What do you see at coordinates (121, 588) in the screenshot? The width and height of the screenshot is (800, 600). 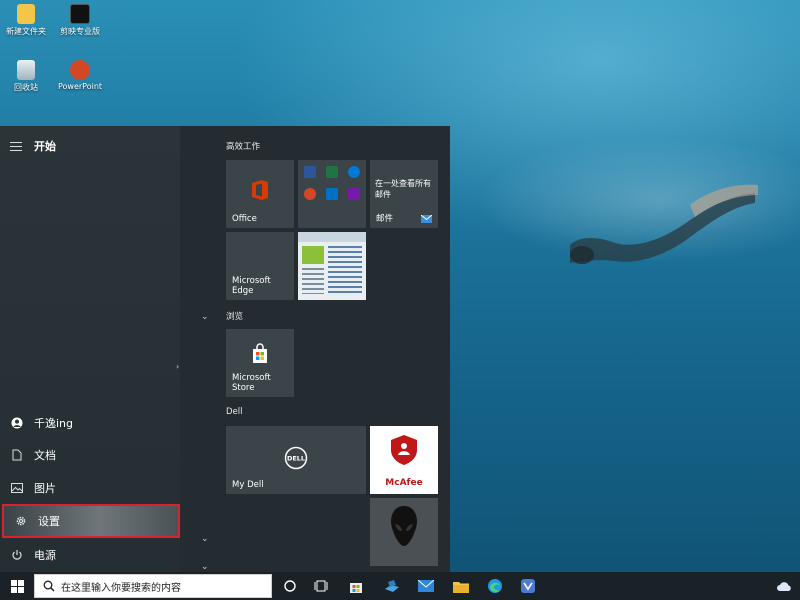 I see `search-placeholder: 在这里输入你要搜索的内容` at bounding box center [121, 588].